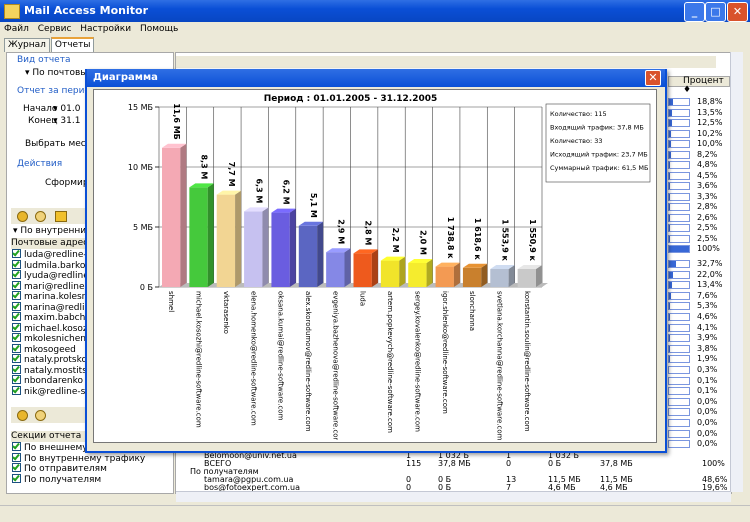 This screenshot has height=522, width=750. What do you see at coordinates (707, 197) in the screenshot?
I see `percent-value: 3,3%` at bounding box center [707, 197].